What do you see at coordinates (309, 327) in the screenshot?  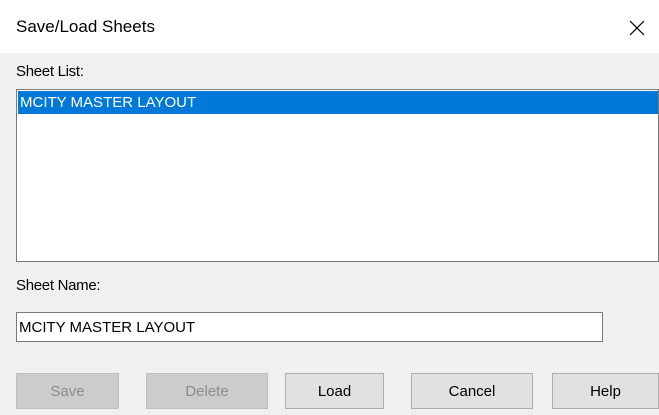 I see `sheet-name-input` at bounding box center [309, 327].